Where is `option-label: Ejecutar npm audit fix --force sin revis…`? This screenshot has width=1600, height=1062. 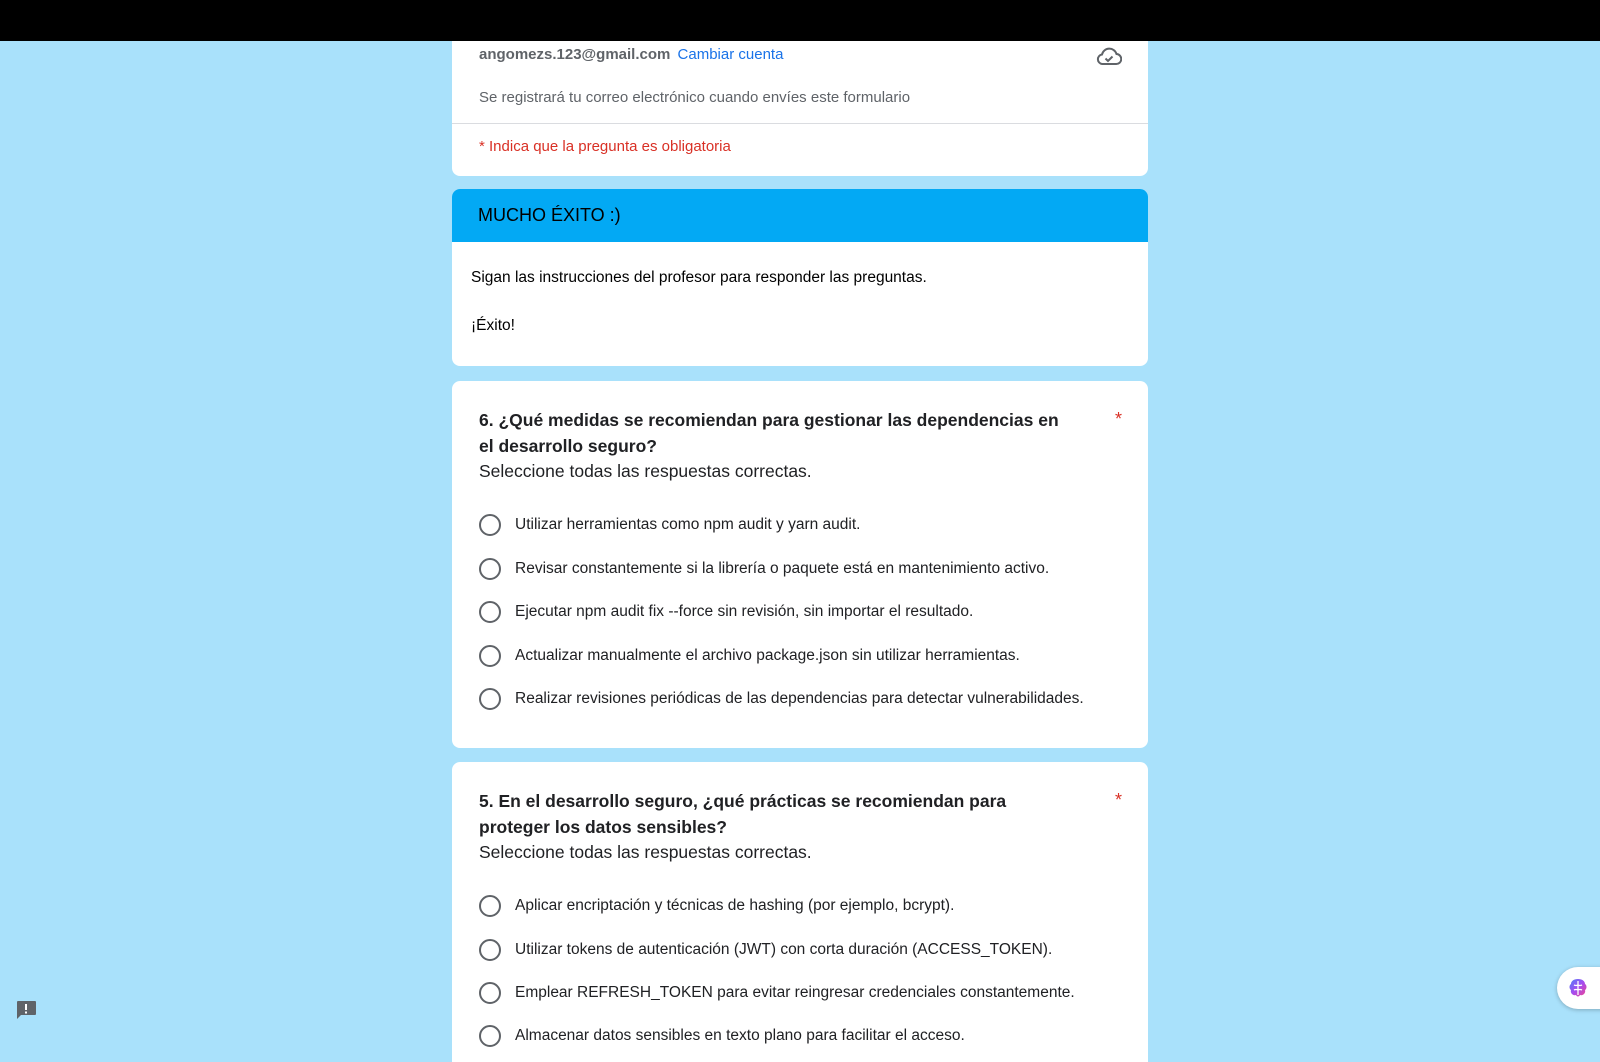
option-label: Ejecutar npm audit fix --force sin revis… is located at coordinates (744, 611).